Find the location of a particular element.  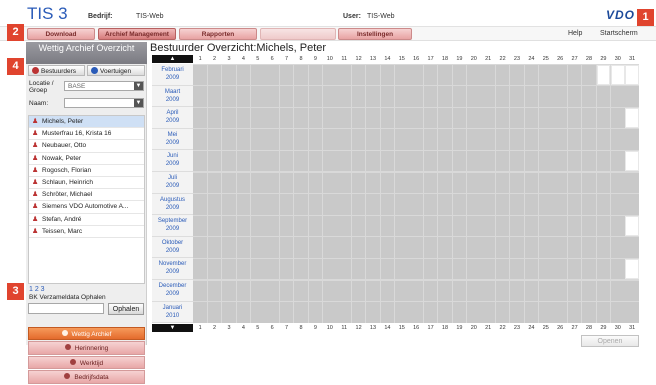

month-label: April 2009 is located at coordinates (172, 118).